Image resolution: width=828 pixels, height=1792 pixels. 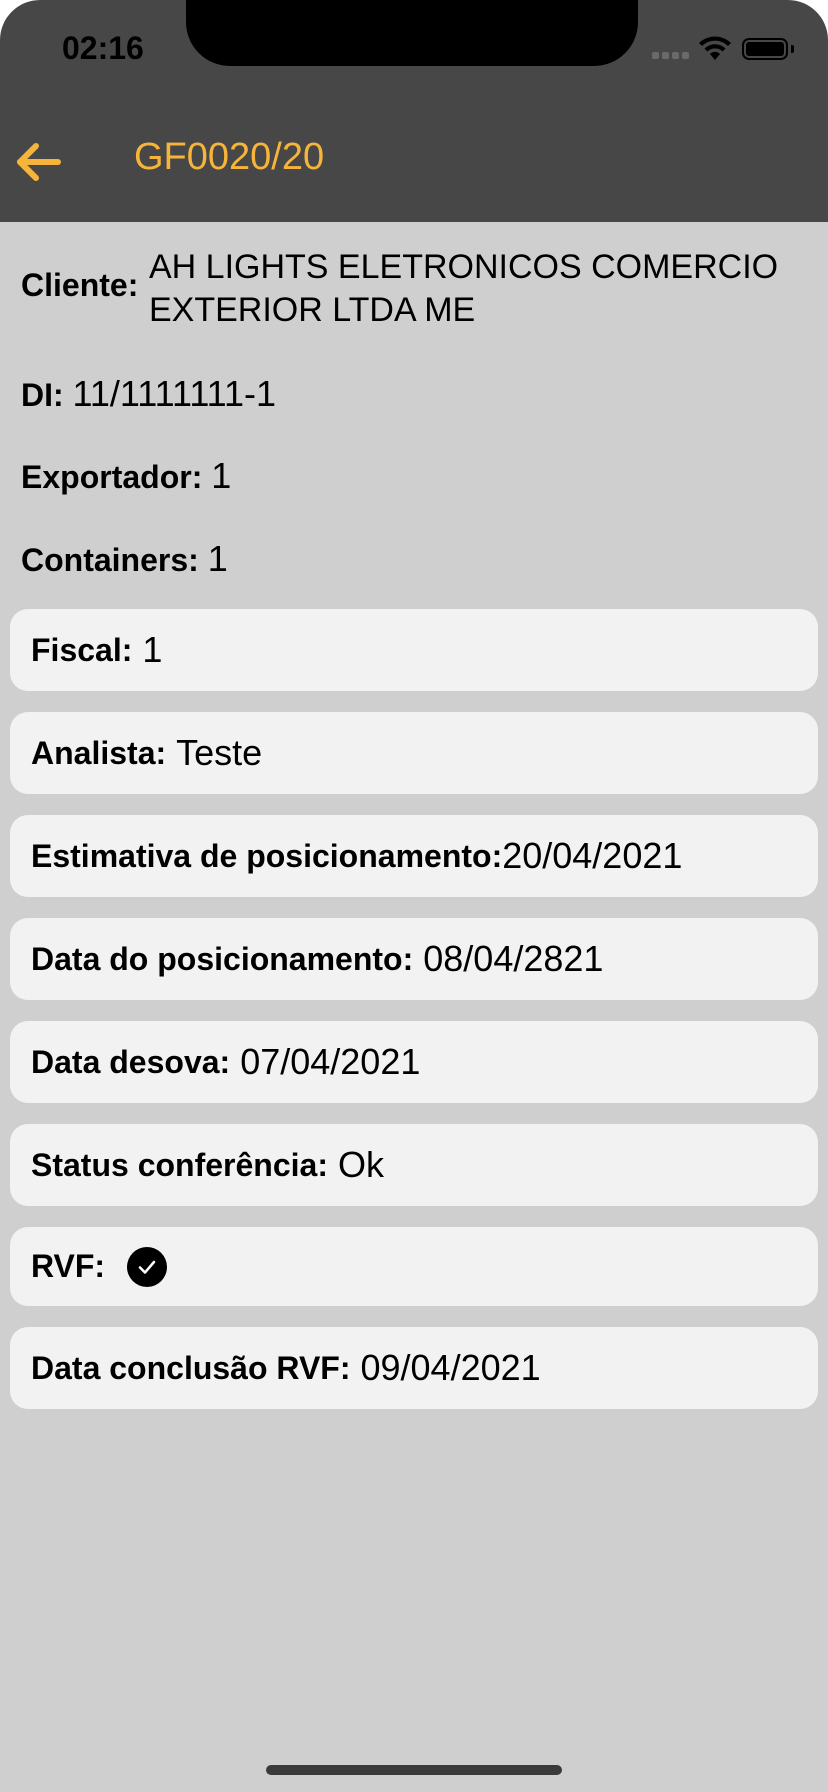 What do you see at coordinates (110, 560) in the screenshot?
I see `containers-label: Containers:` at bounding box center [110, 560].